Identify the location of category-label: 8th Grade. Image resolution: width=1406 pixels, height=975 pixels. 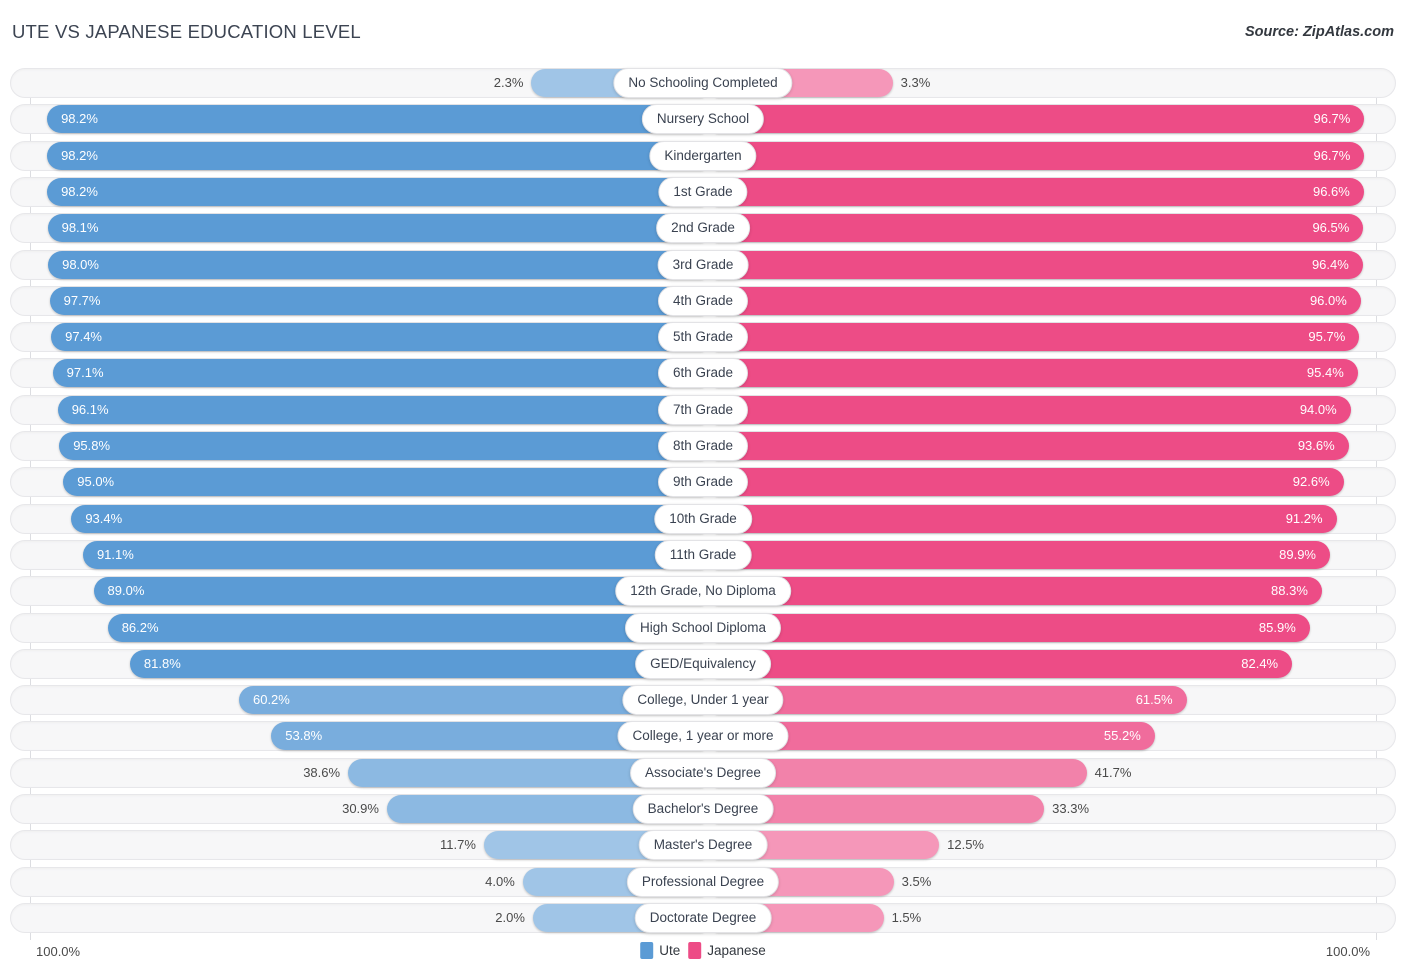
(703, 446).